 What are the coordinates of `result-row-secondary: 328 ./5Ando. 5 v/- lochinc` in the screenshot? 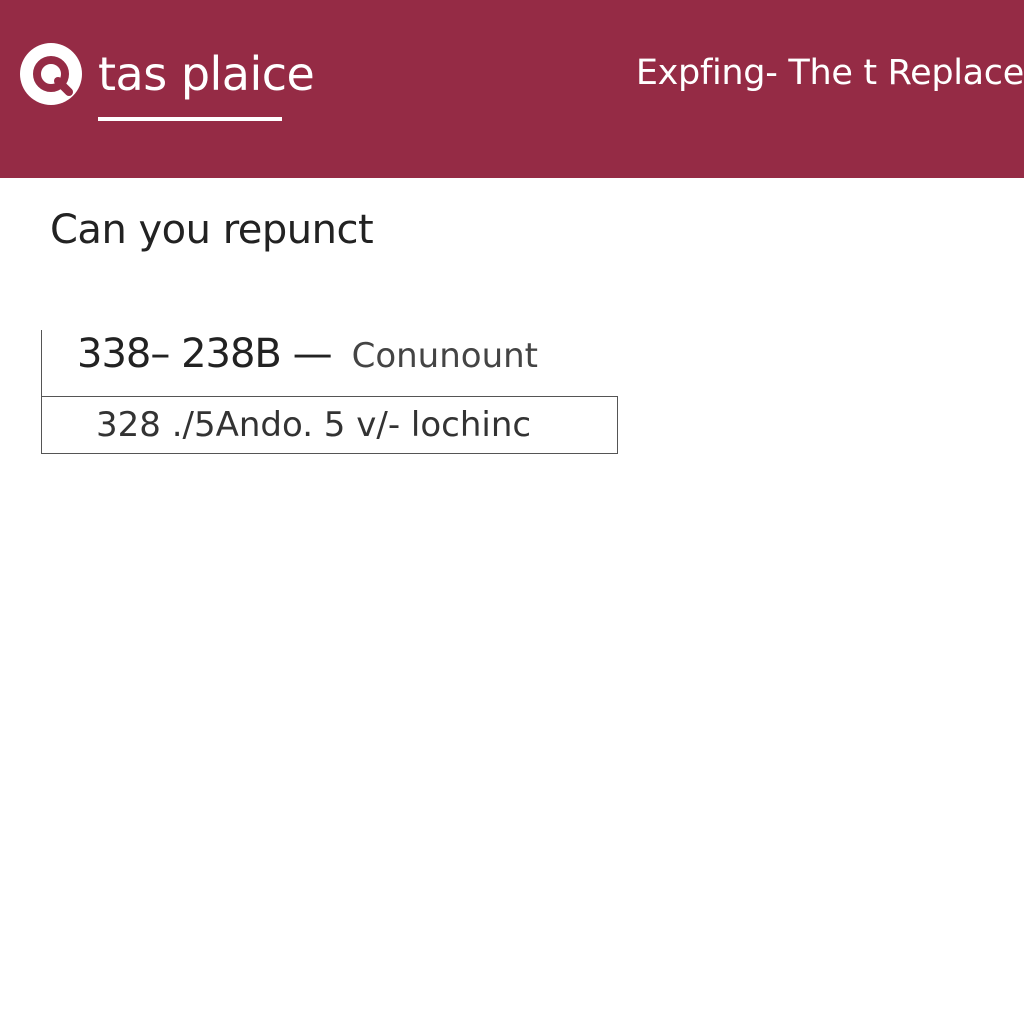 It's located at (329, 425).